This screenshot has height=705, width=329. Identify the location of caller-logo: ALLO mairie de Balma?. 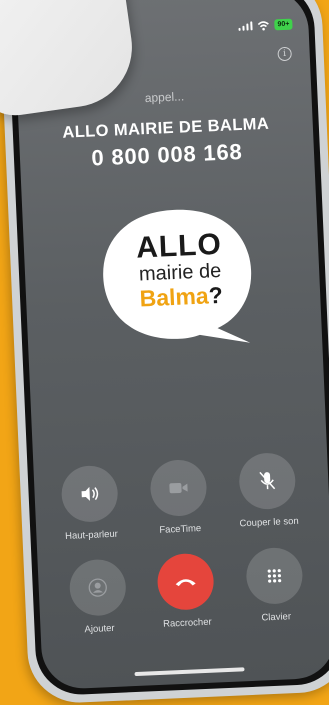
(177, 277).